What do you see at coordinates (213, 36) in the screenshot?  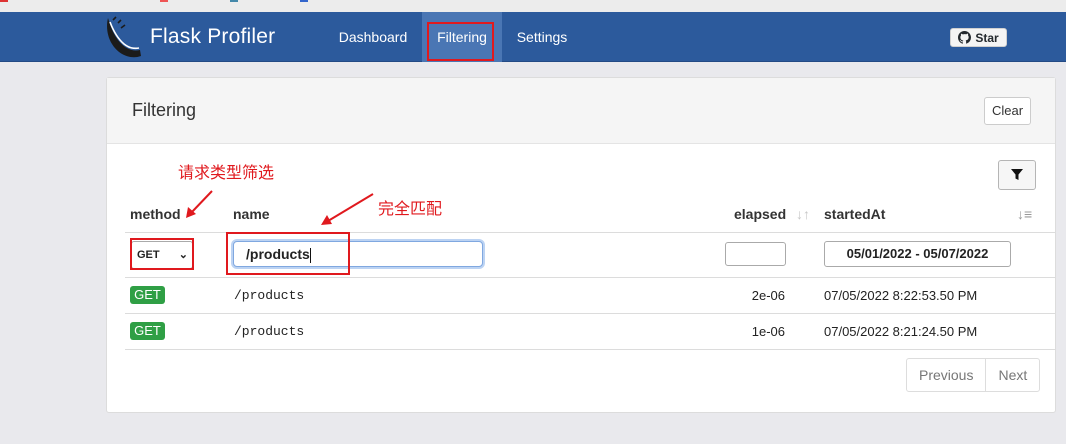 I see `brand-title: Flask Profiler` at bounding box center [213, 36].